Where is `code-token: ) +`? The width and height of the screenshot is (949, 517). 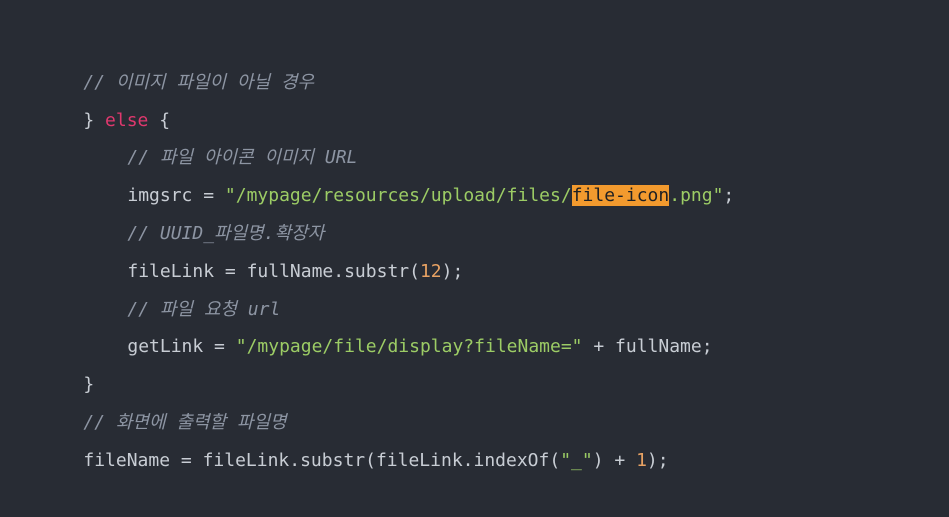 code-token: ) + is located at coordinates (614, 460).